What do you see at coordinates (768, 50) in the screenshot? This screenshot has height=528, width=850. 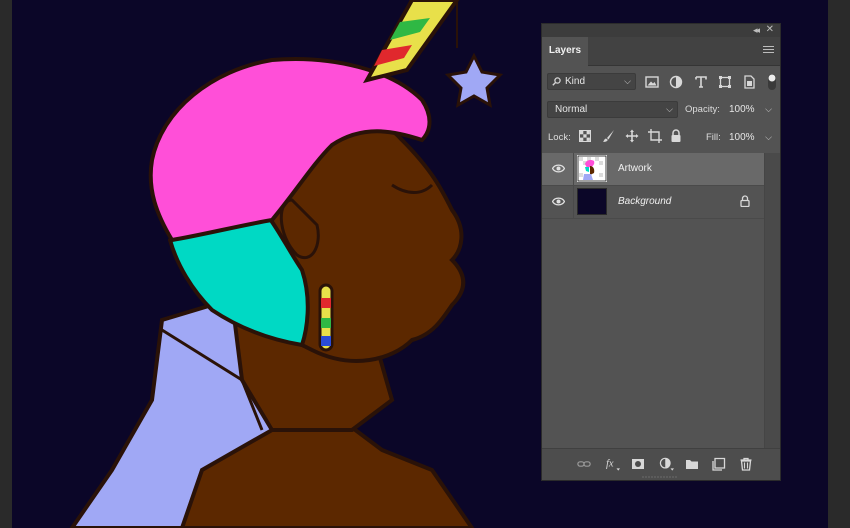 I see `panel-menu-icon` at bounding box center [768, 50].